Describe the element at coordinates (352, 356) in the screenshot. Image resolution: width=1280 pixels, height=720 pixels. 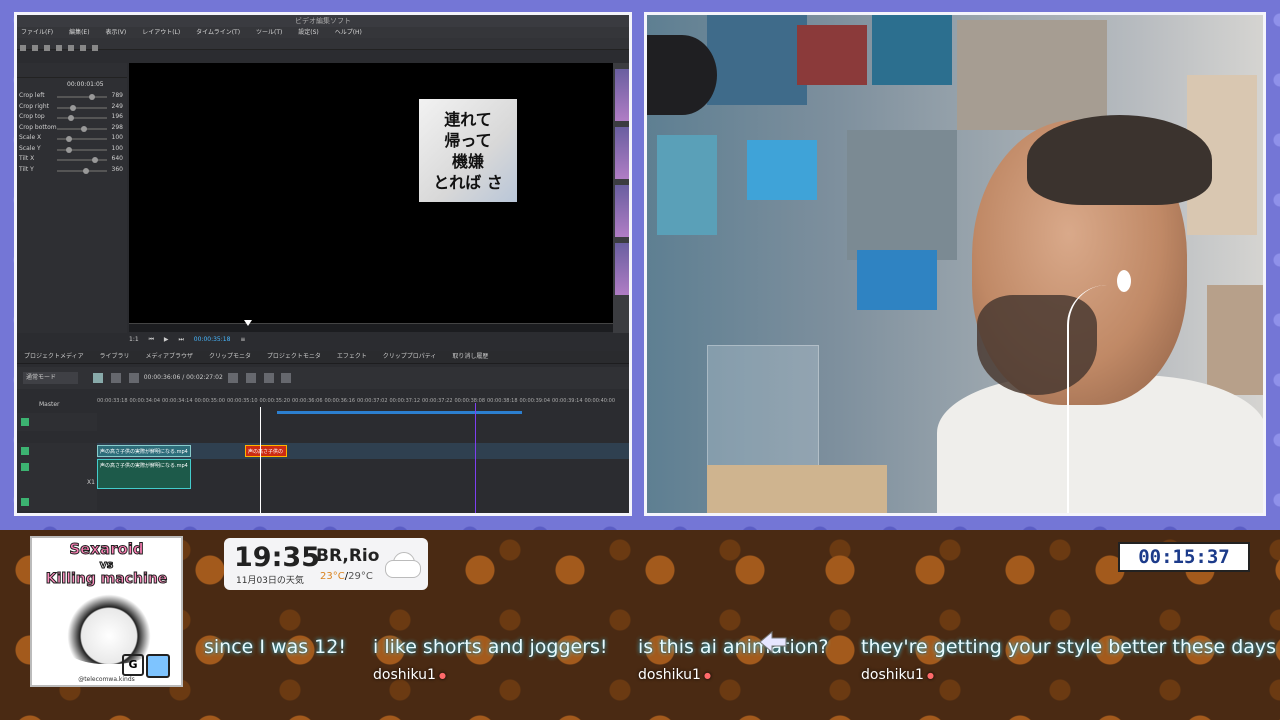
I see `tab-effects: エフェクト` at that location.